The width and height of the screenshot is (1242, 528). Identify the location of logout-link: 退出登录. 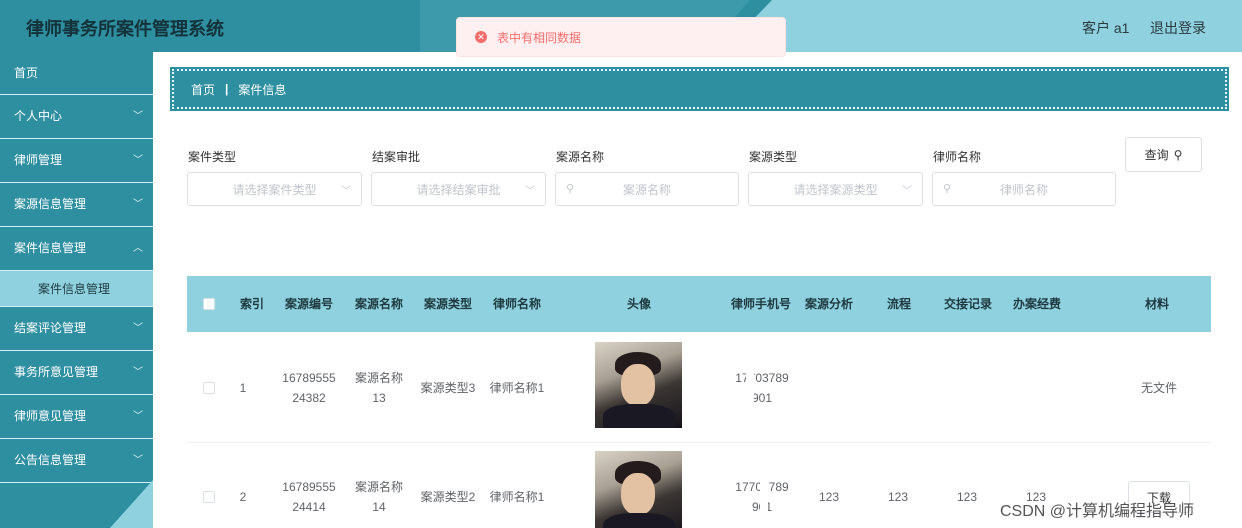
(1178, 28).